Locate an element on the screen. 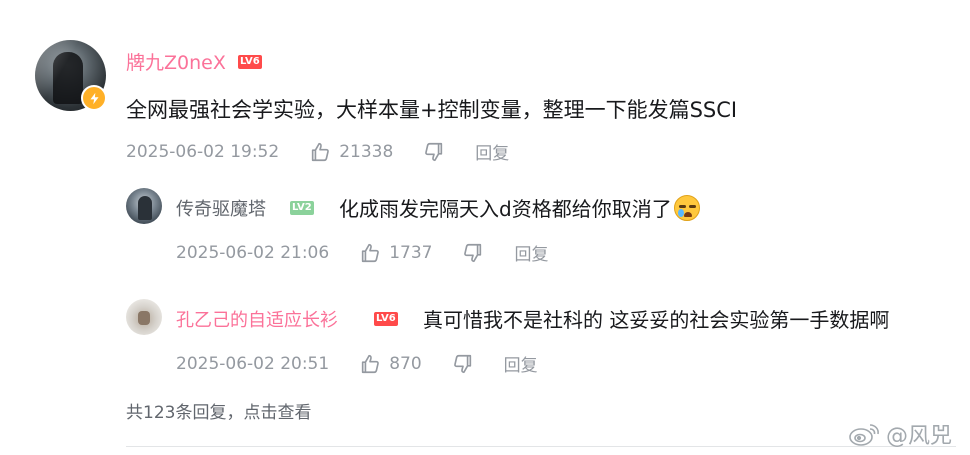  level-badge: LV2 is located at coordinates (302, 208).